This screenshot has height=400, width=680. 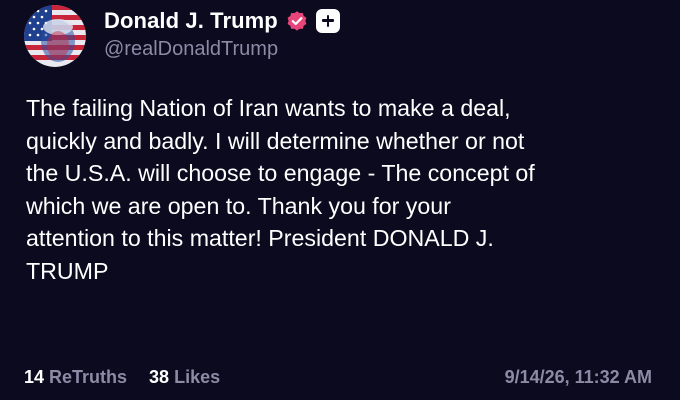 I want to click on likes-label: Likes, so click(x=197, y=376).